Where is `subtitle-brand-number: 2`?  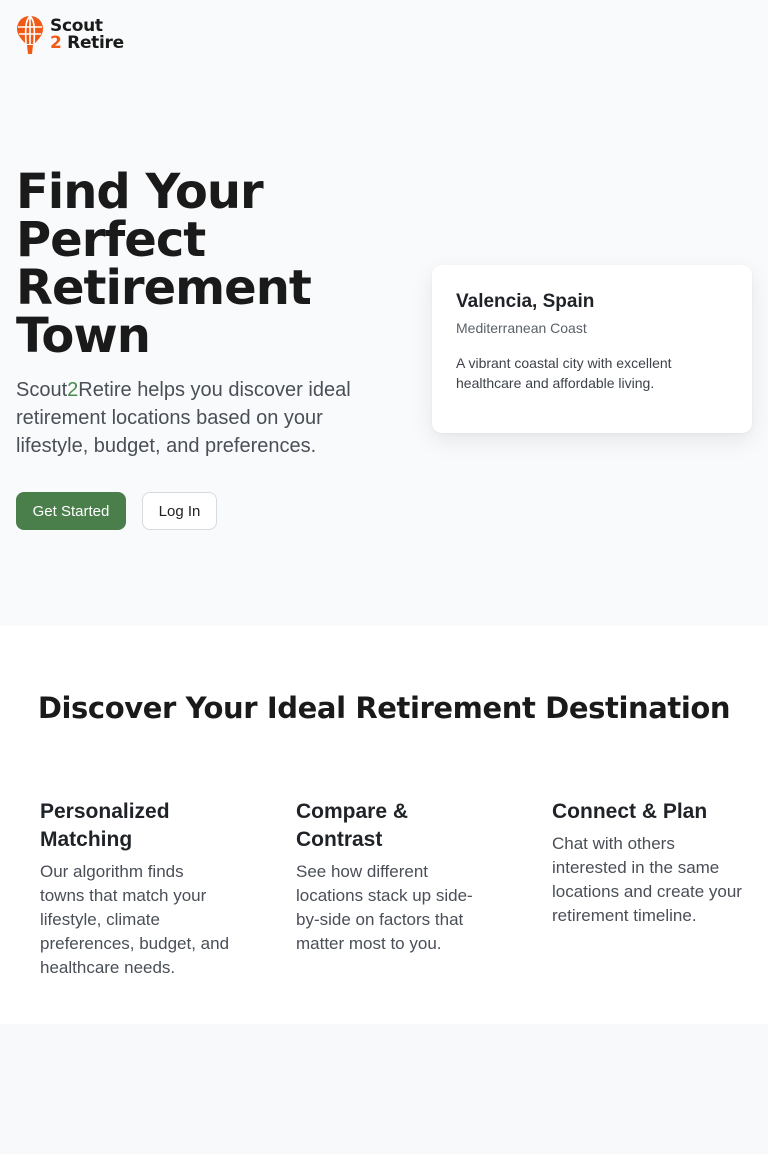 subtitle-brand-number: 2 is located at coordinates (73, 390).